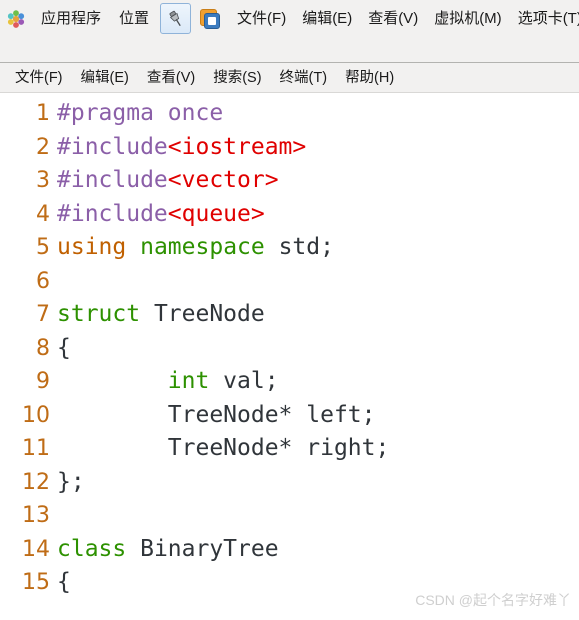 This screenshot has width=579, height=620. I want to click on line-number: 5, so click(43, 247).